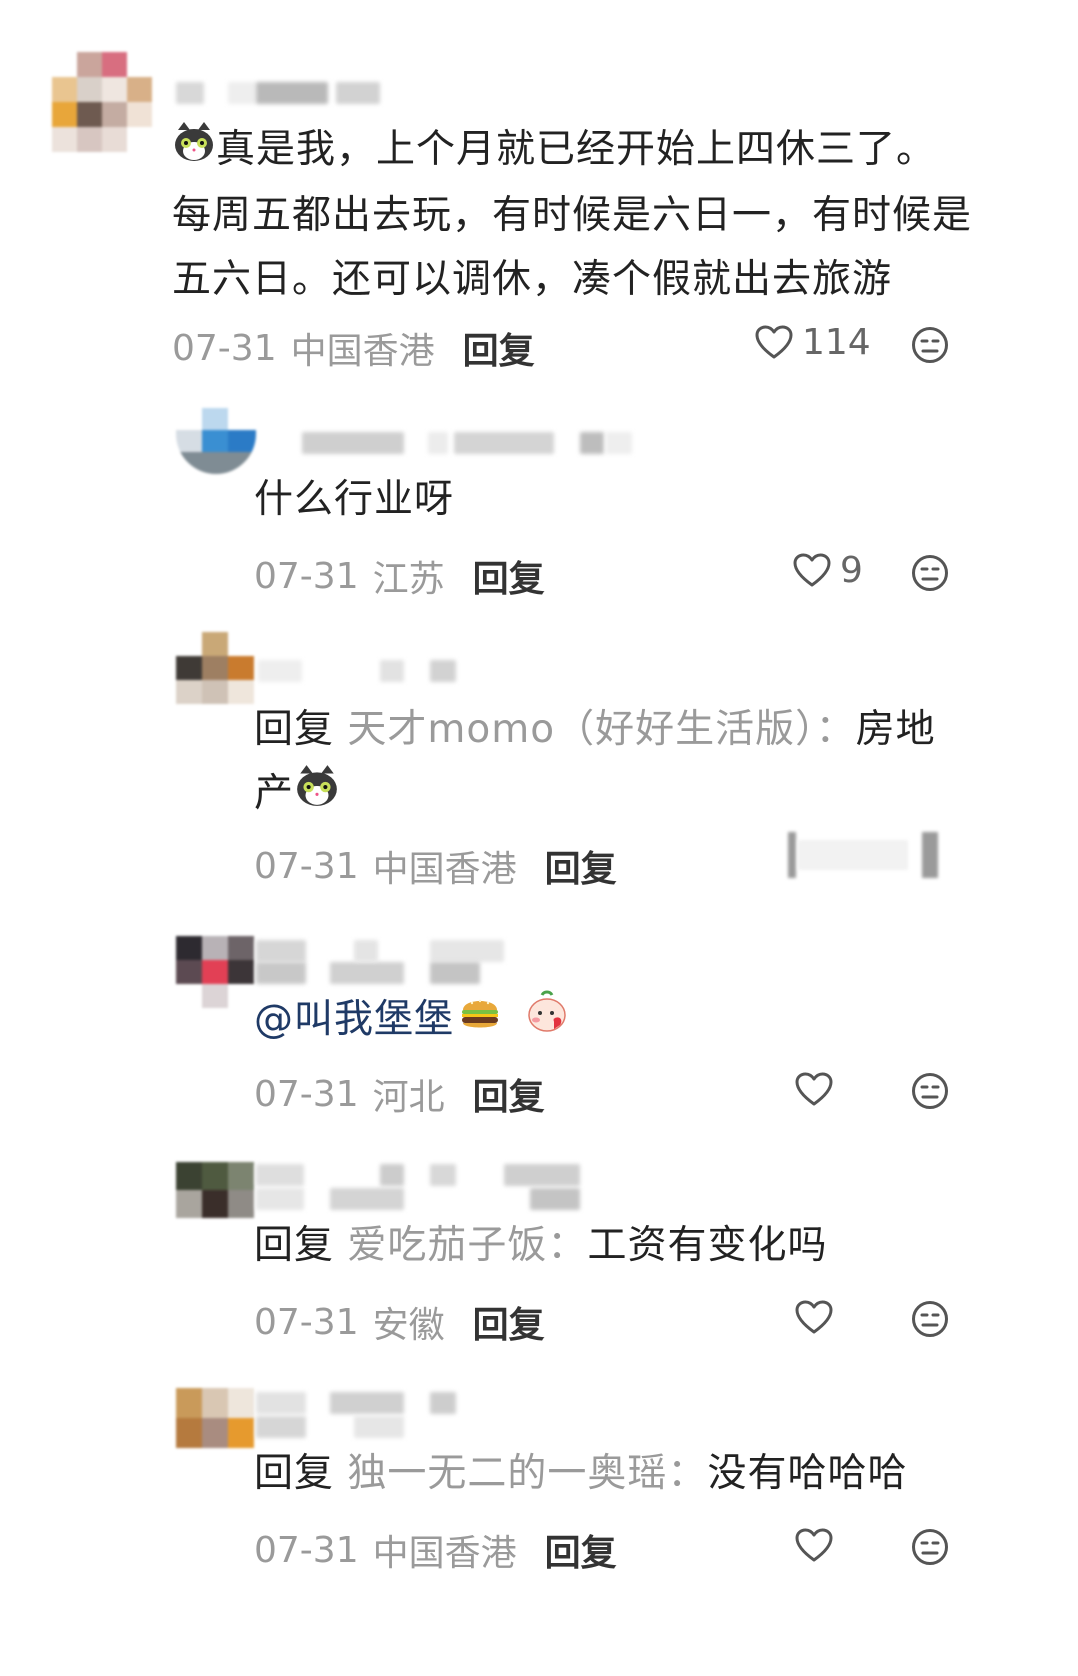 This screenshot has height=1676, width=1078. Describe the element at coordinates (604, 500) in the screenshot. I see `comment-text: 什么行业呀` at that location.